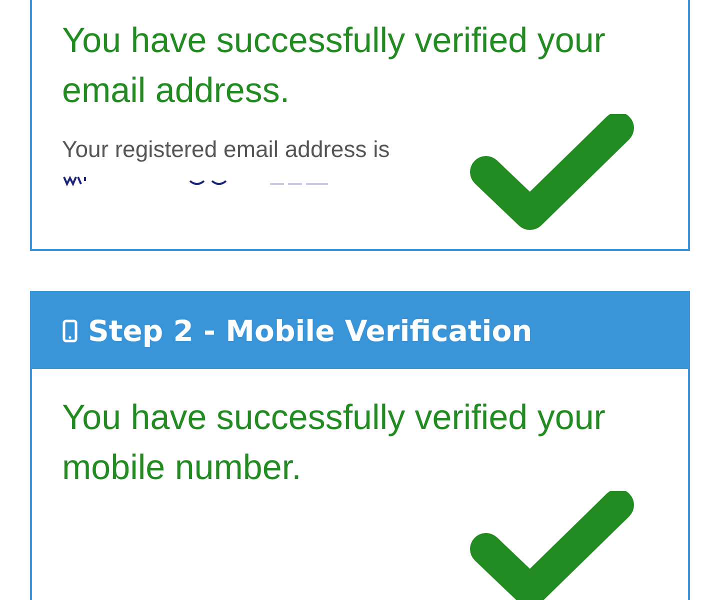  What do you see at coordinates (70, 331) in the screenshot?
I see `mobile-phone-icon` at bounding box center [70, 331].